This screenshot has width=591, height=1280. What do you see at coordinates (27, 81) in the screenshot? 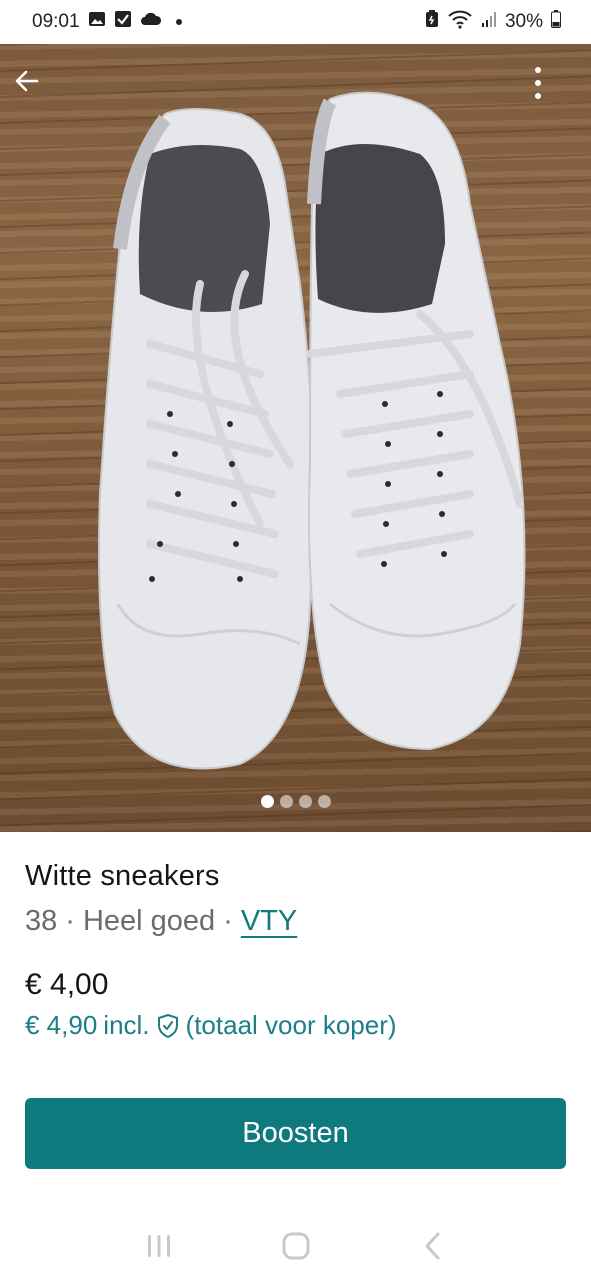
I see `arrow-left-icon` at bounding box center [27, 81].